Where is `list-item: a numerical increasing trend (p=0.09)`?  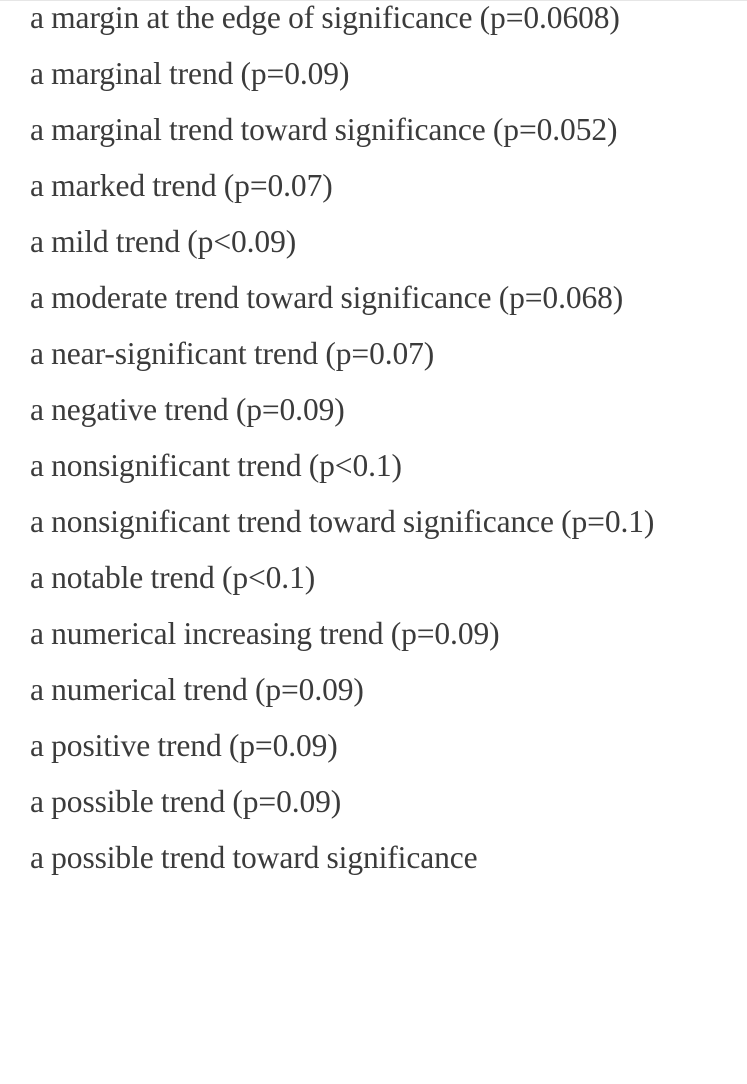 list-item: a numerical increasing trend (p=0.09) is located at coordinates (265, 633).